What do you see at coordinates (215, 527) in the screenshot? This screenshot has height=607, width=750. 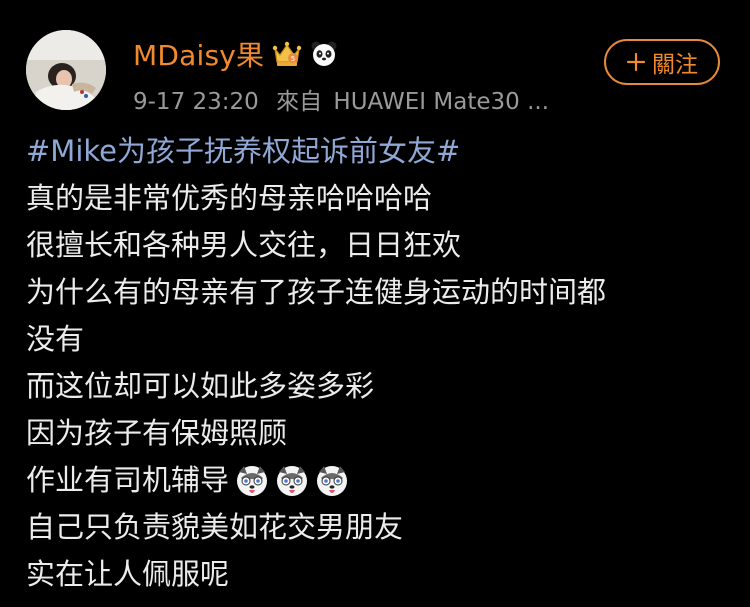 I see `text-line-8: 自己只负责貌美如花交男朋友` at bounding box center [215, 527].